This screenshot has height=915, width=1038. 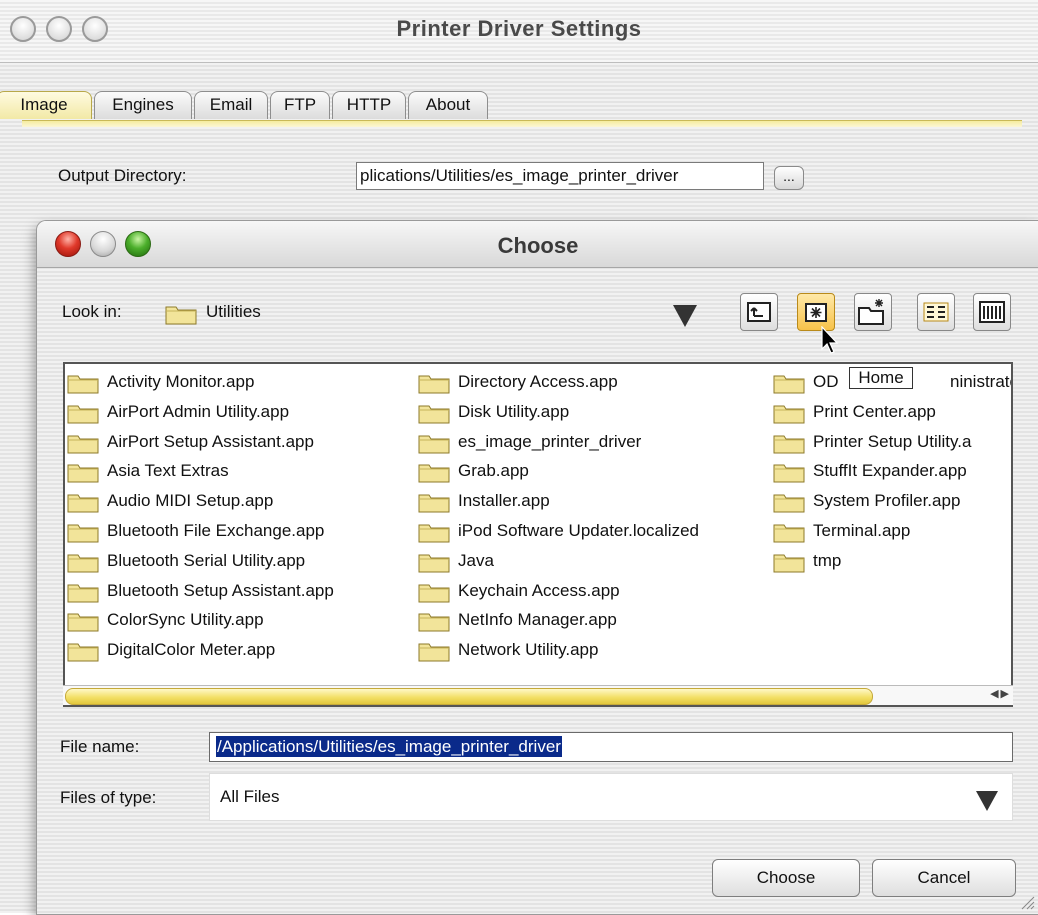 What do you see at coordinates (168, 471) in the screenshot?
I see `file-name-text: Asia Text Extras` at bounding box center [168, 471].